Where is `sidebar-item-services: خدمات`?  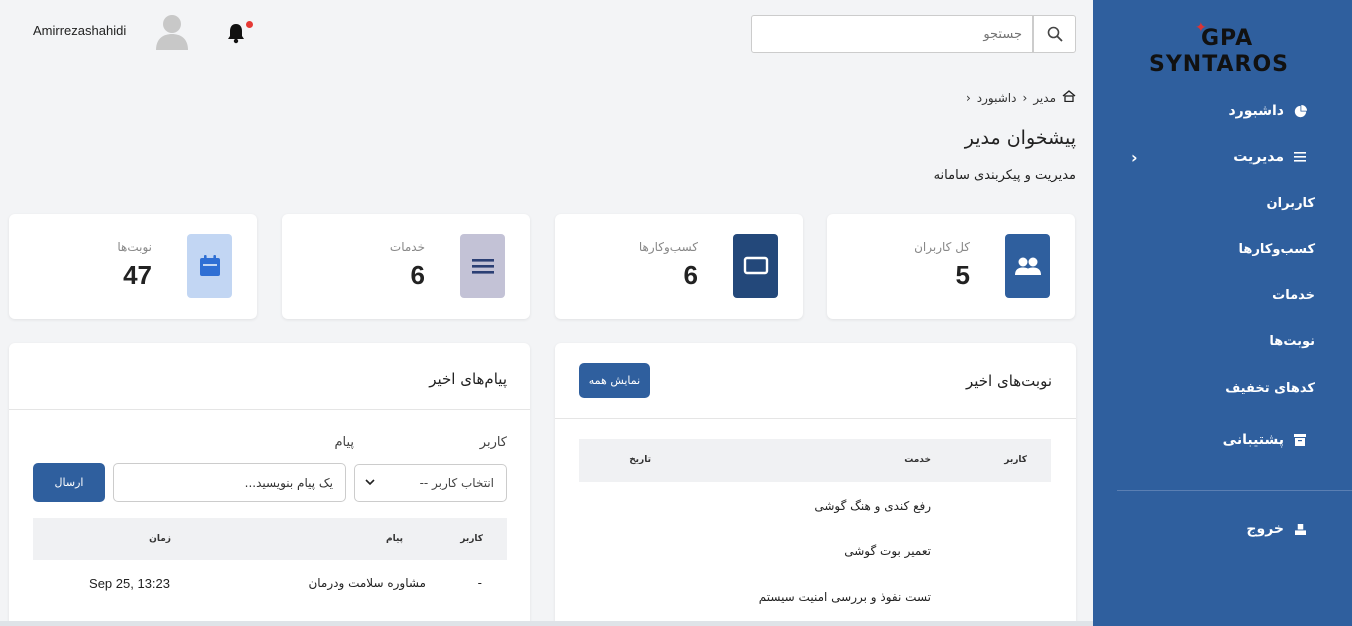
sidebar-item-services: خدمات is located at coordinates (1222, 295).